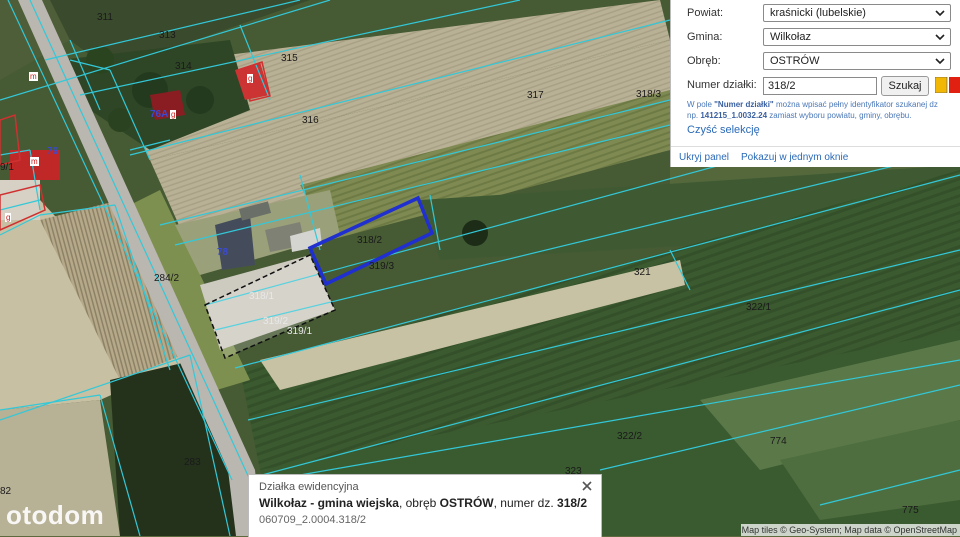 This screenshot has width=960, height=537. What do you see at coordinates (223, 252) in the screenshot?
I see `building-label-78: 78` at bounding box center [223, 252].